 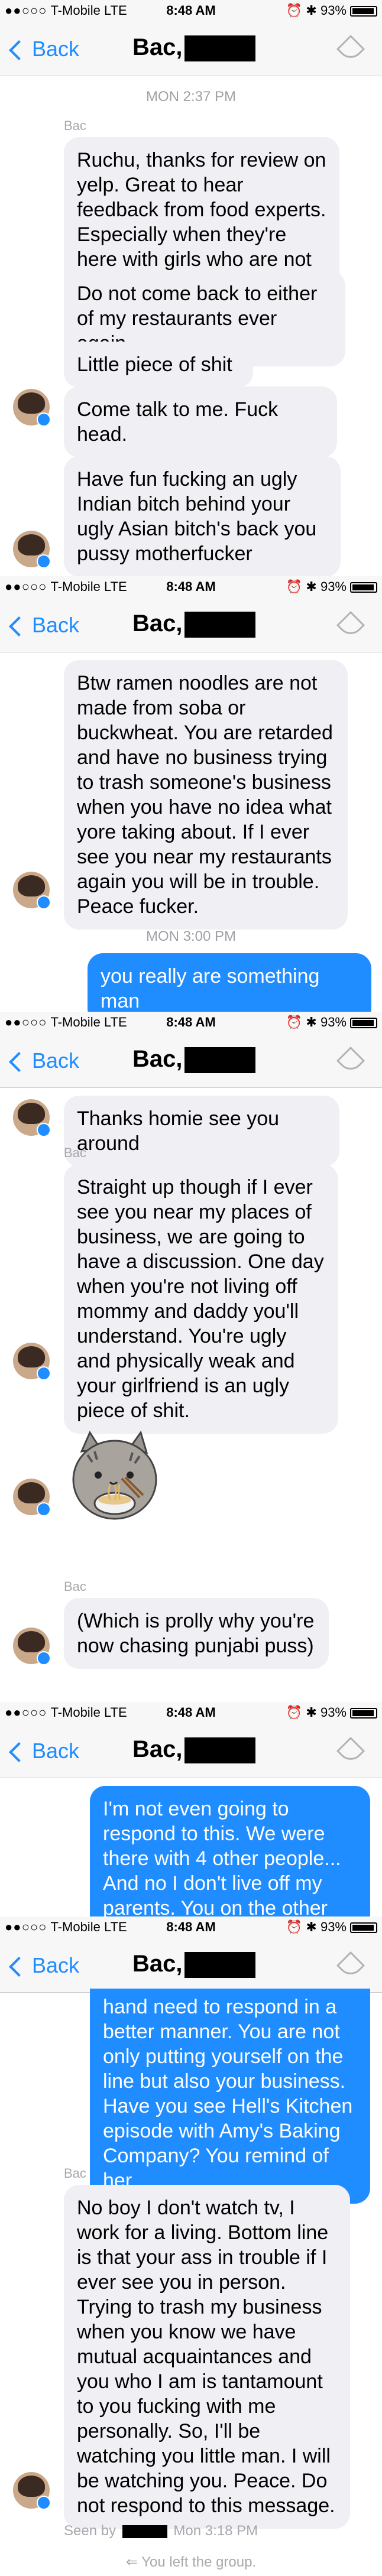 I want to click on my-message-bubble: you really are something man, so click(x=230, y=982).